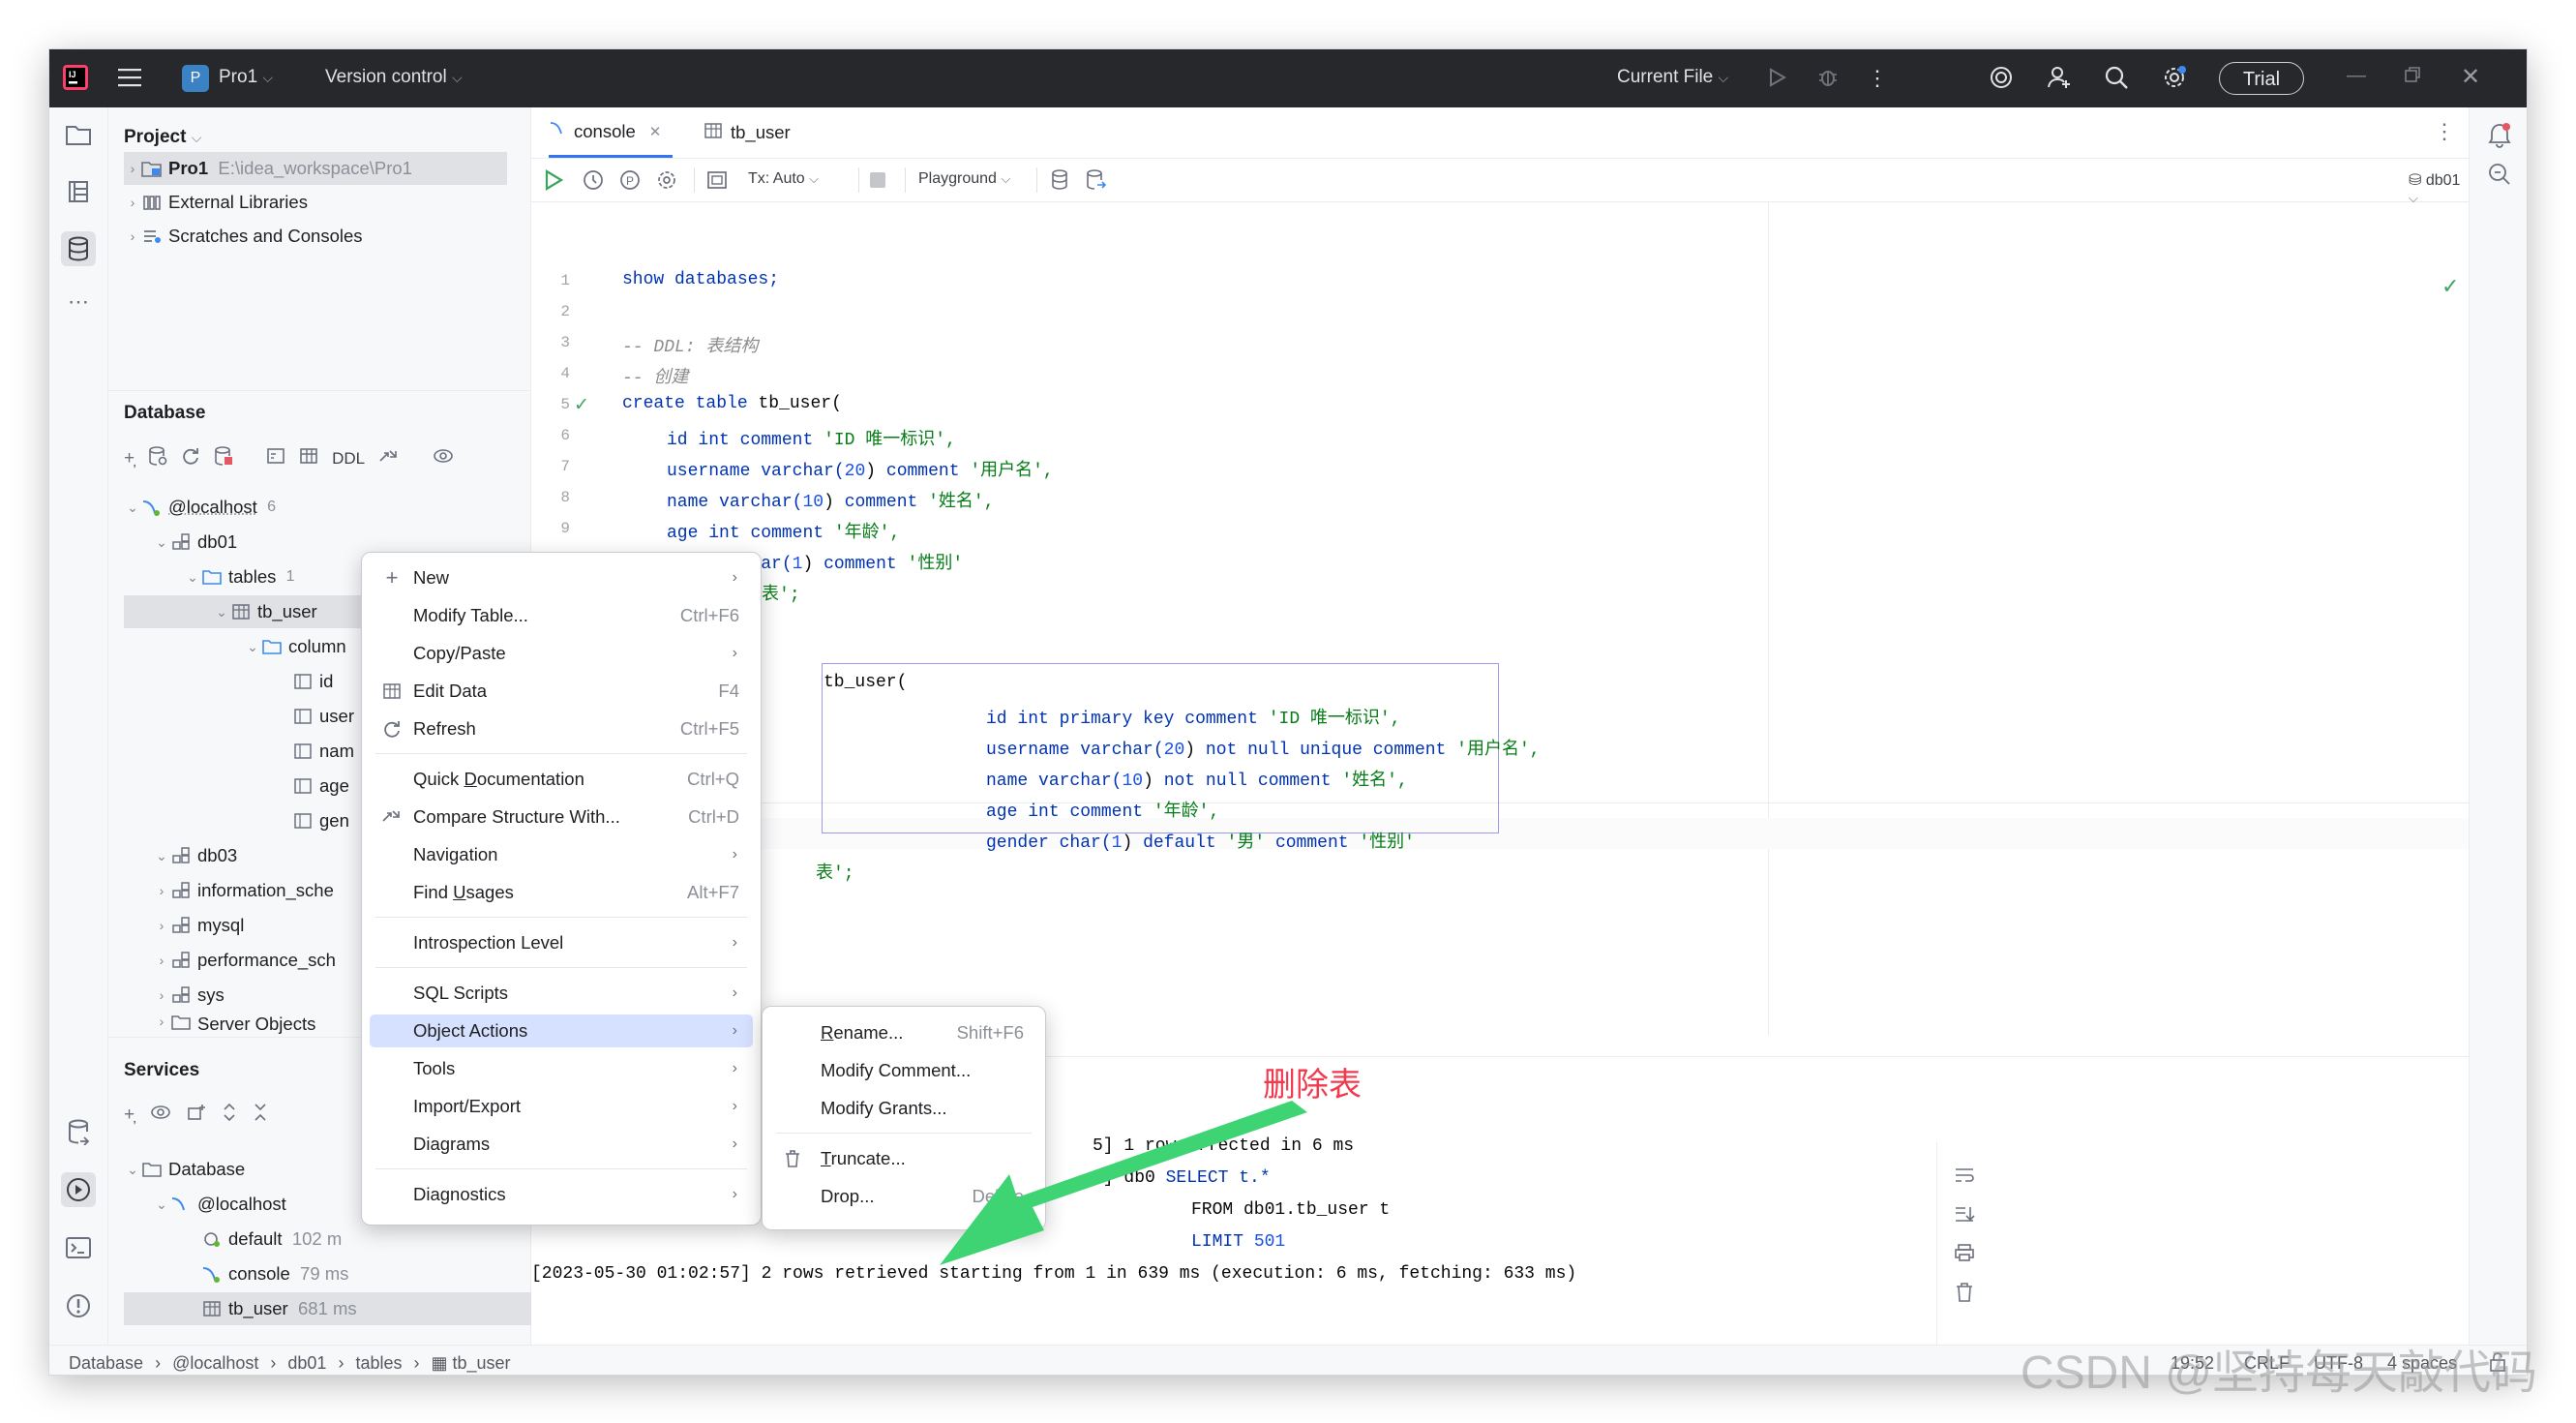  Describe the element at coordinates (195, 78) in the screenshot. I see `project-badge: P` at that location.